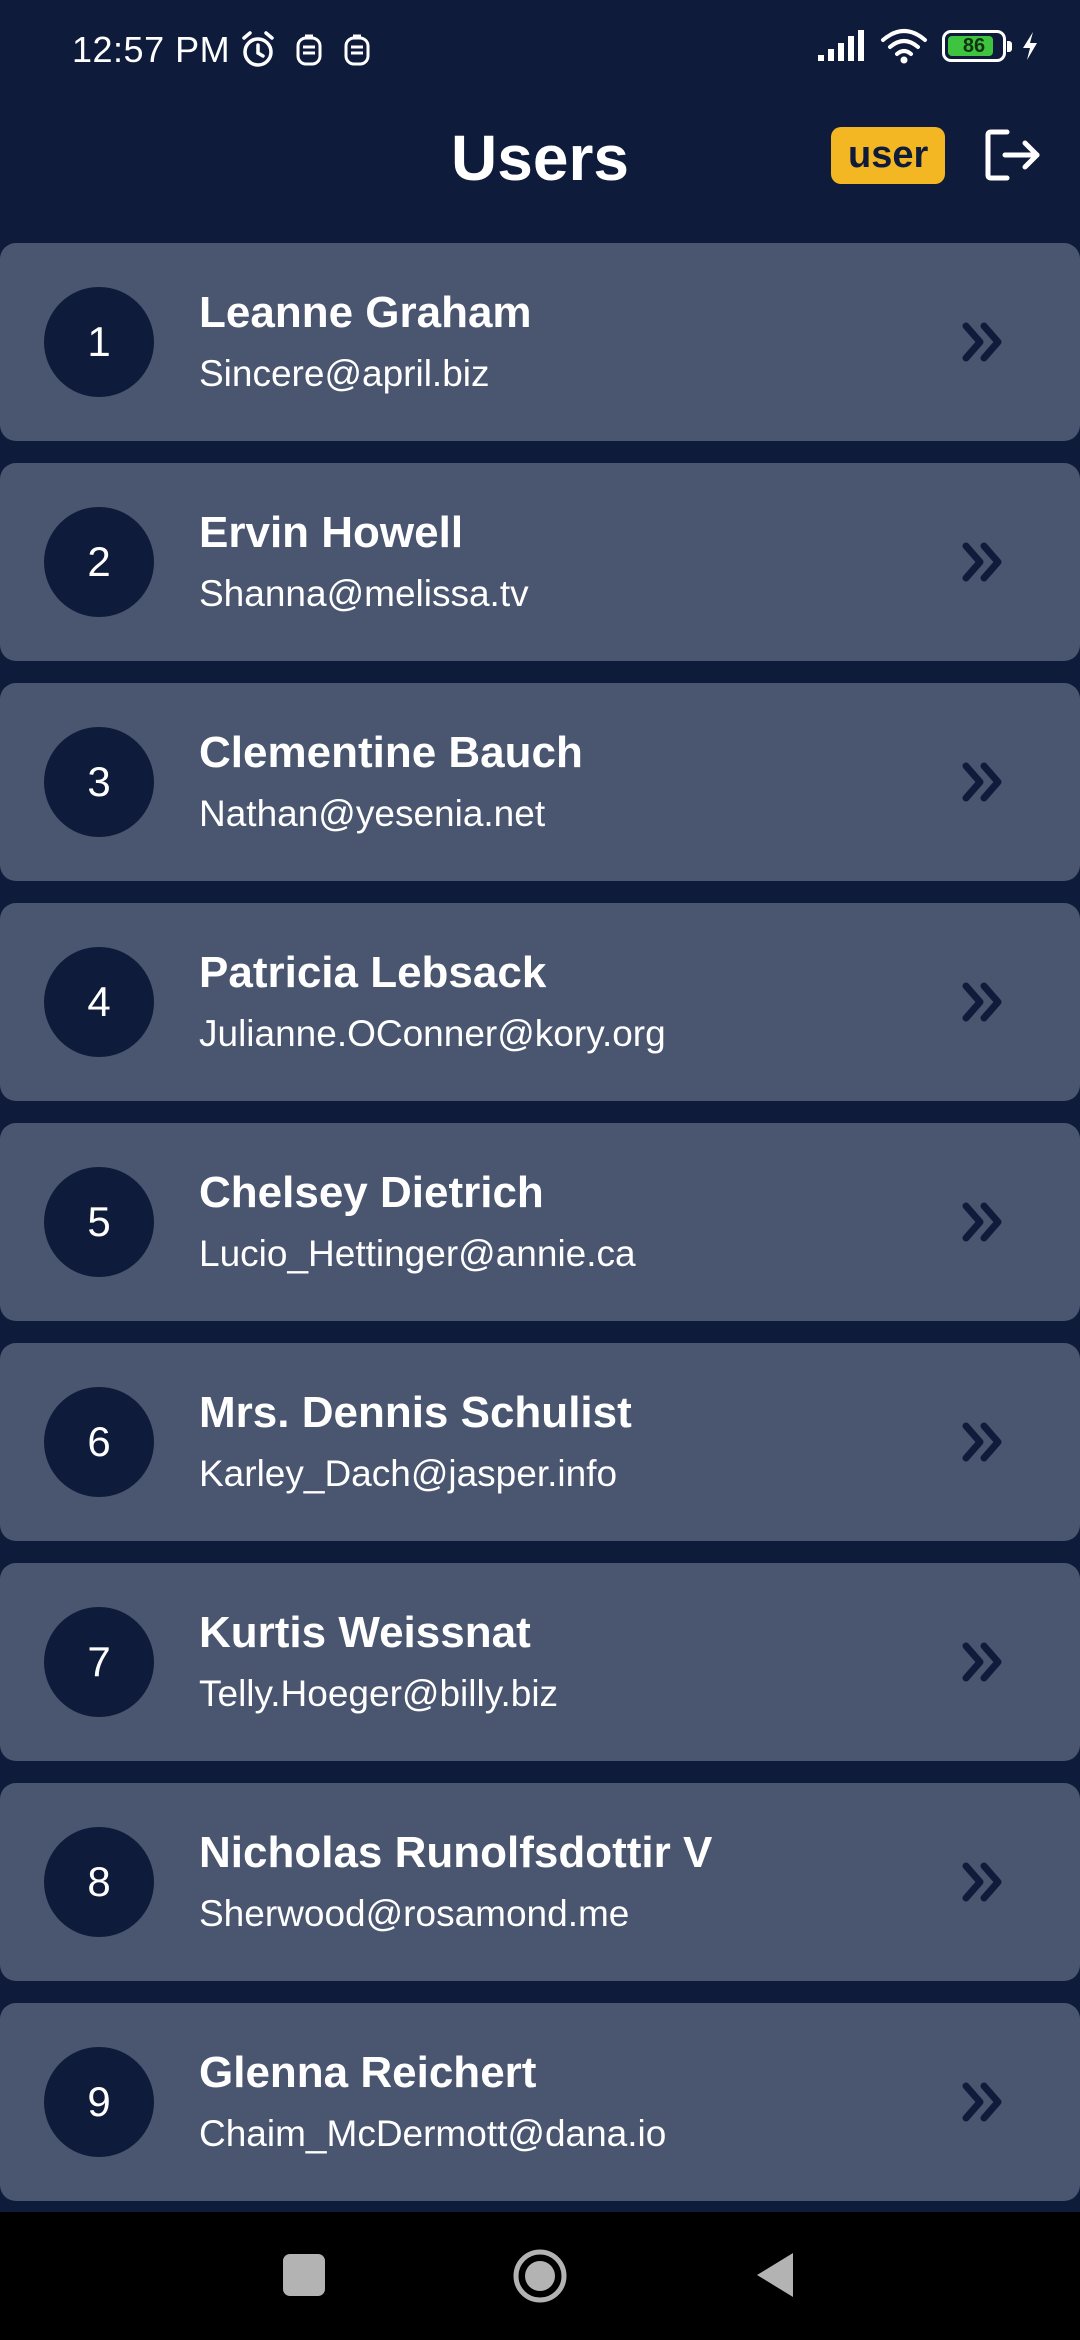  I want to click on system-nav-bar, so click(540, 2276).